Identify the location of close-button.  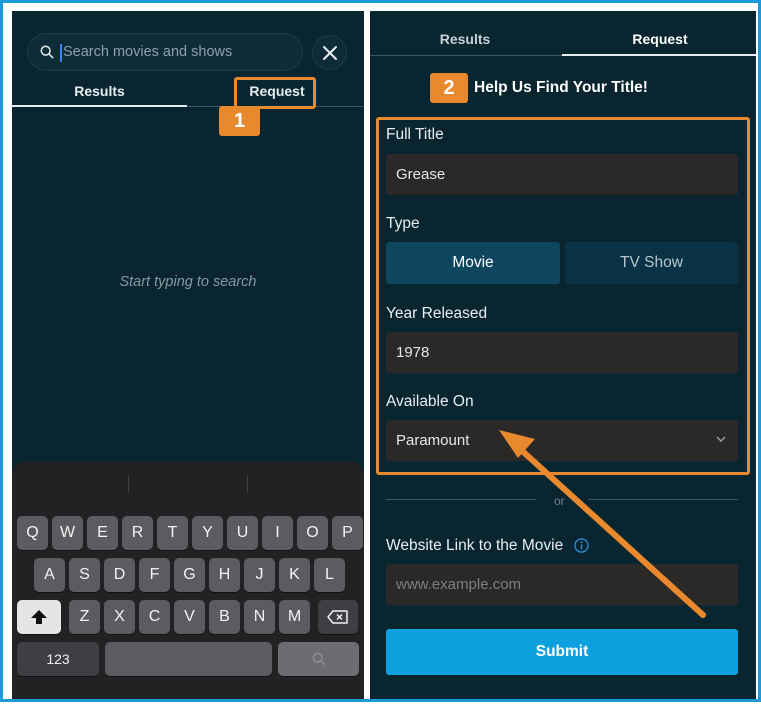
(329, 52).